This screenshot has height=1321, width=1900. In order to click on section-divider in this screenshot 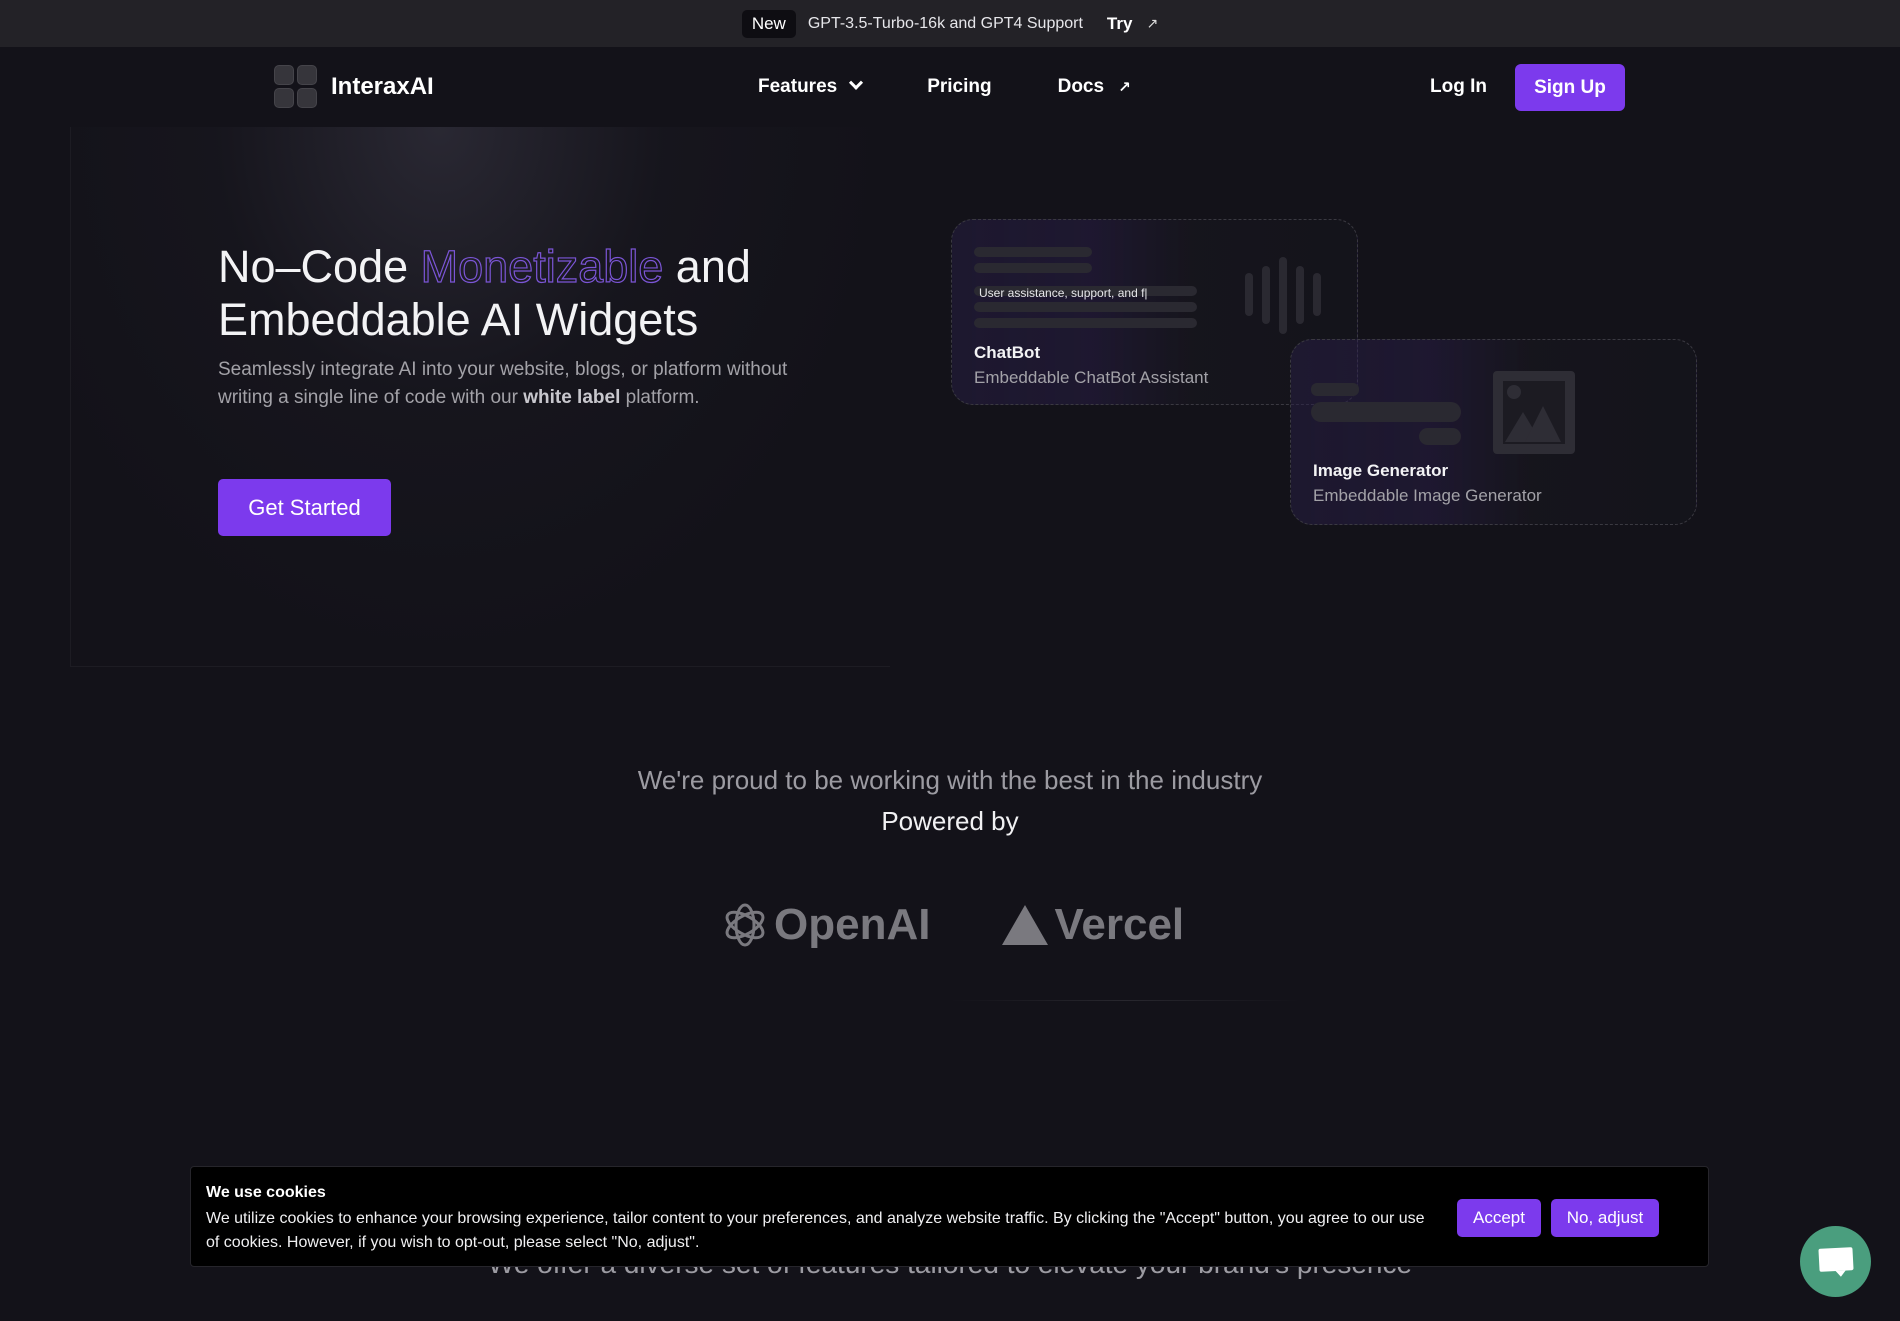, I will do `click(1125, 1000)`.